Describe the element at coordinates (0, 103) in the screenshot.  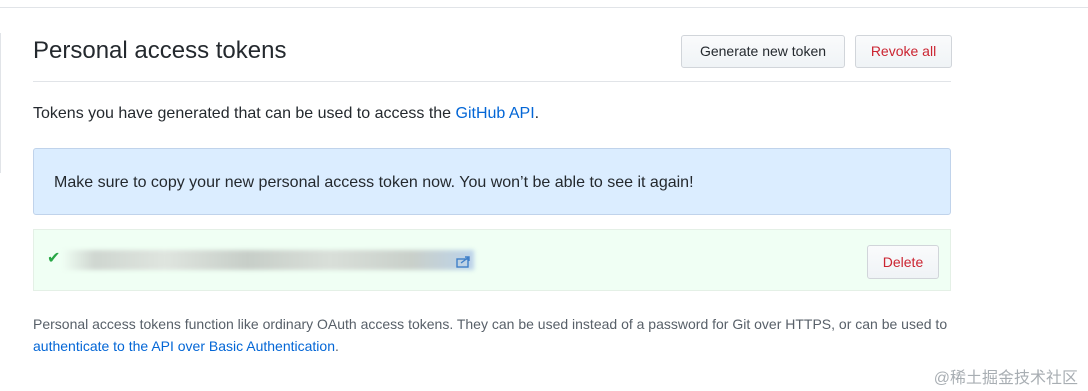
I see `left-nav-border` at that location.